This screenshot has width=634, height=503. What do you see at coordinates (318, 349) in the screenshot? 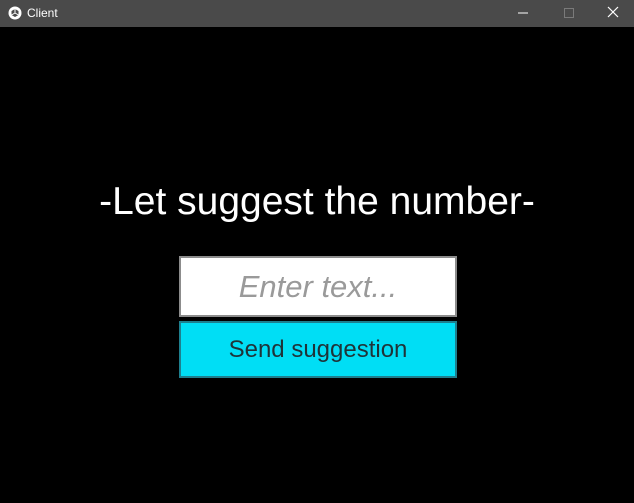
I see `send-suggestion-button: Send suggestion` at bounding box center [318, 349].